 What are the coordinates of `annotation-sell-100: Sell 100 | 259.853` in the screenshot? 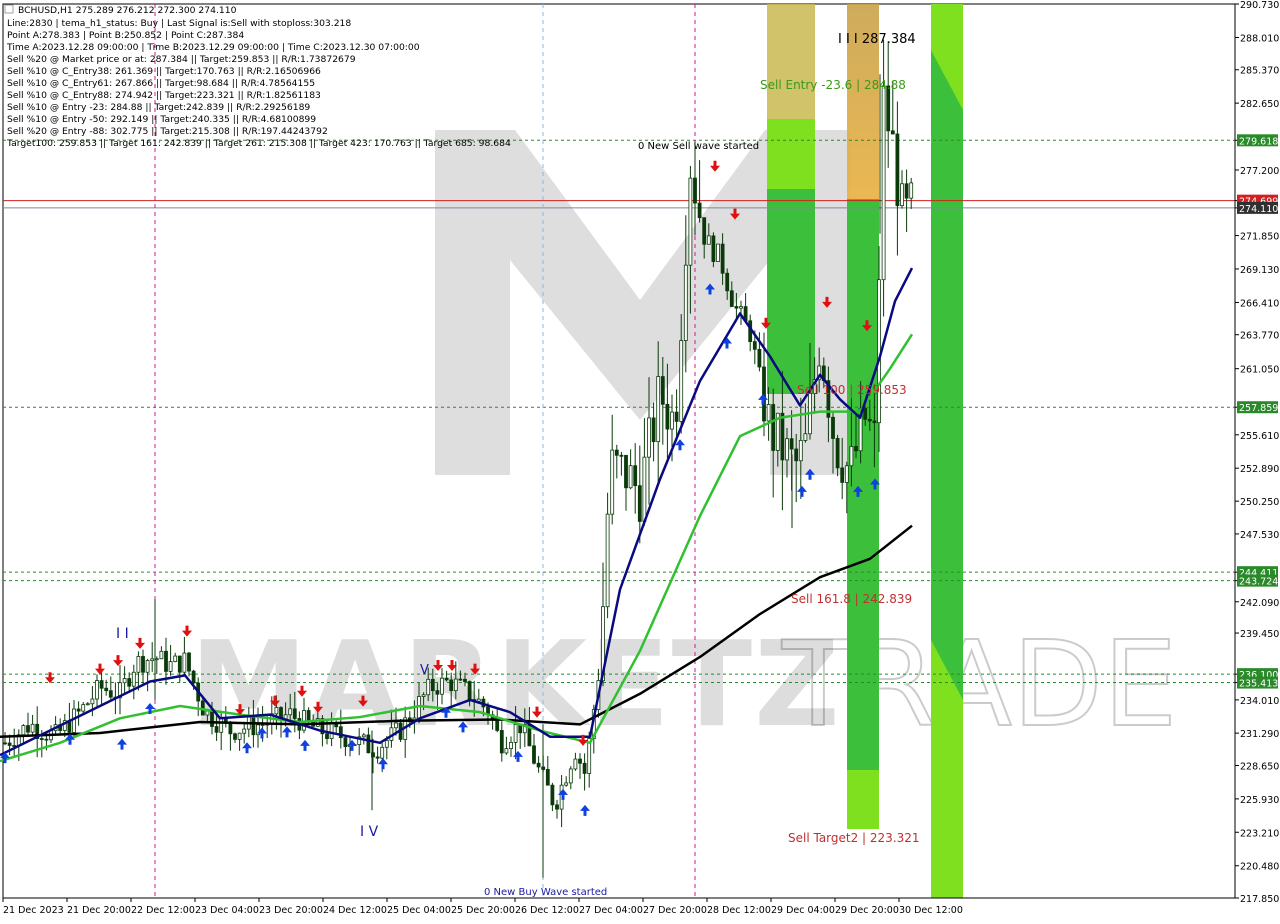 It's located at (852, 390).